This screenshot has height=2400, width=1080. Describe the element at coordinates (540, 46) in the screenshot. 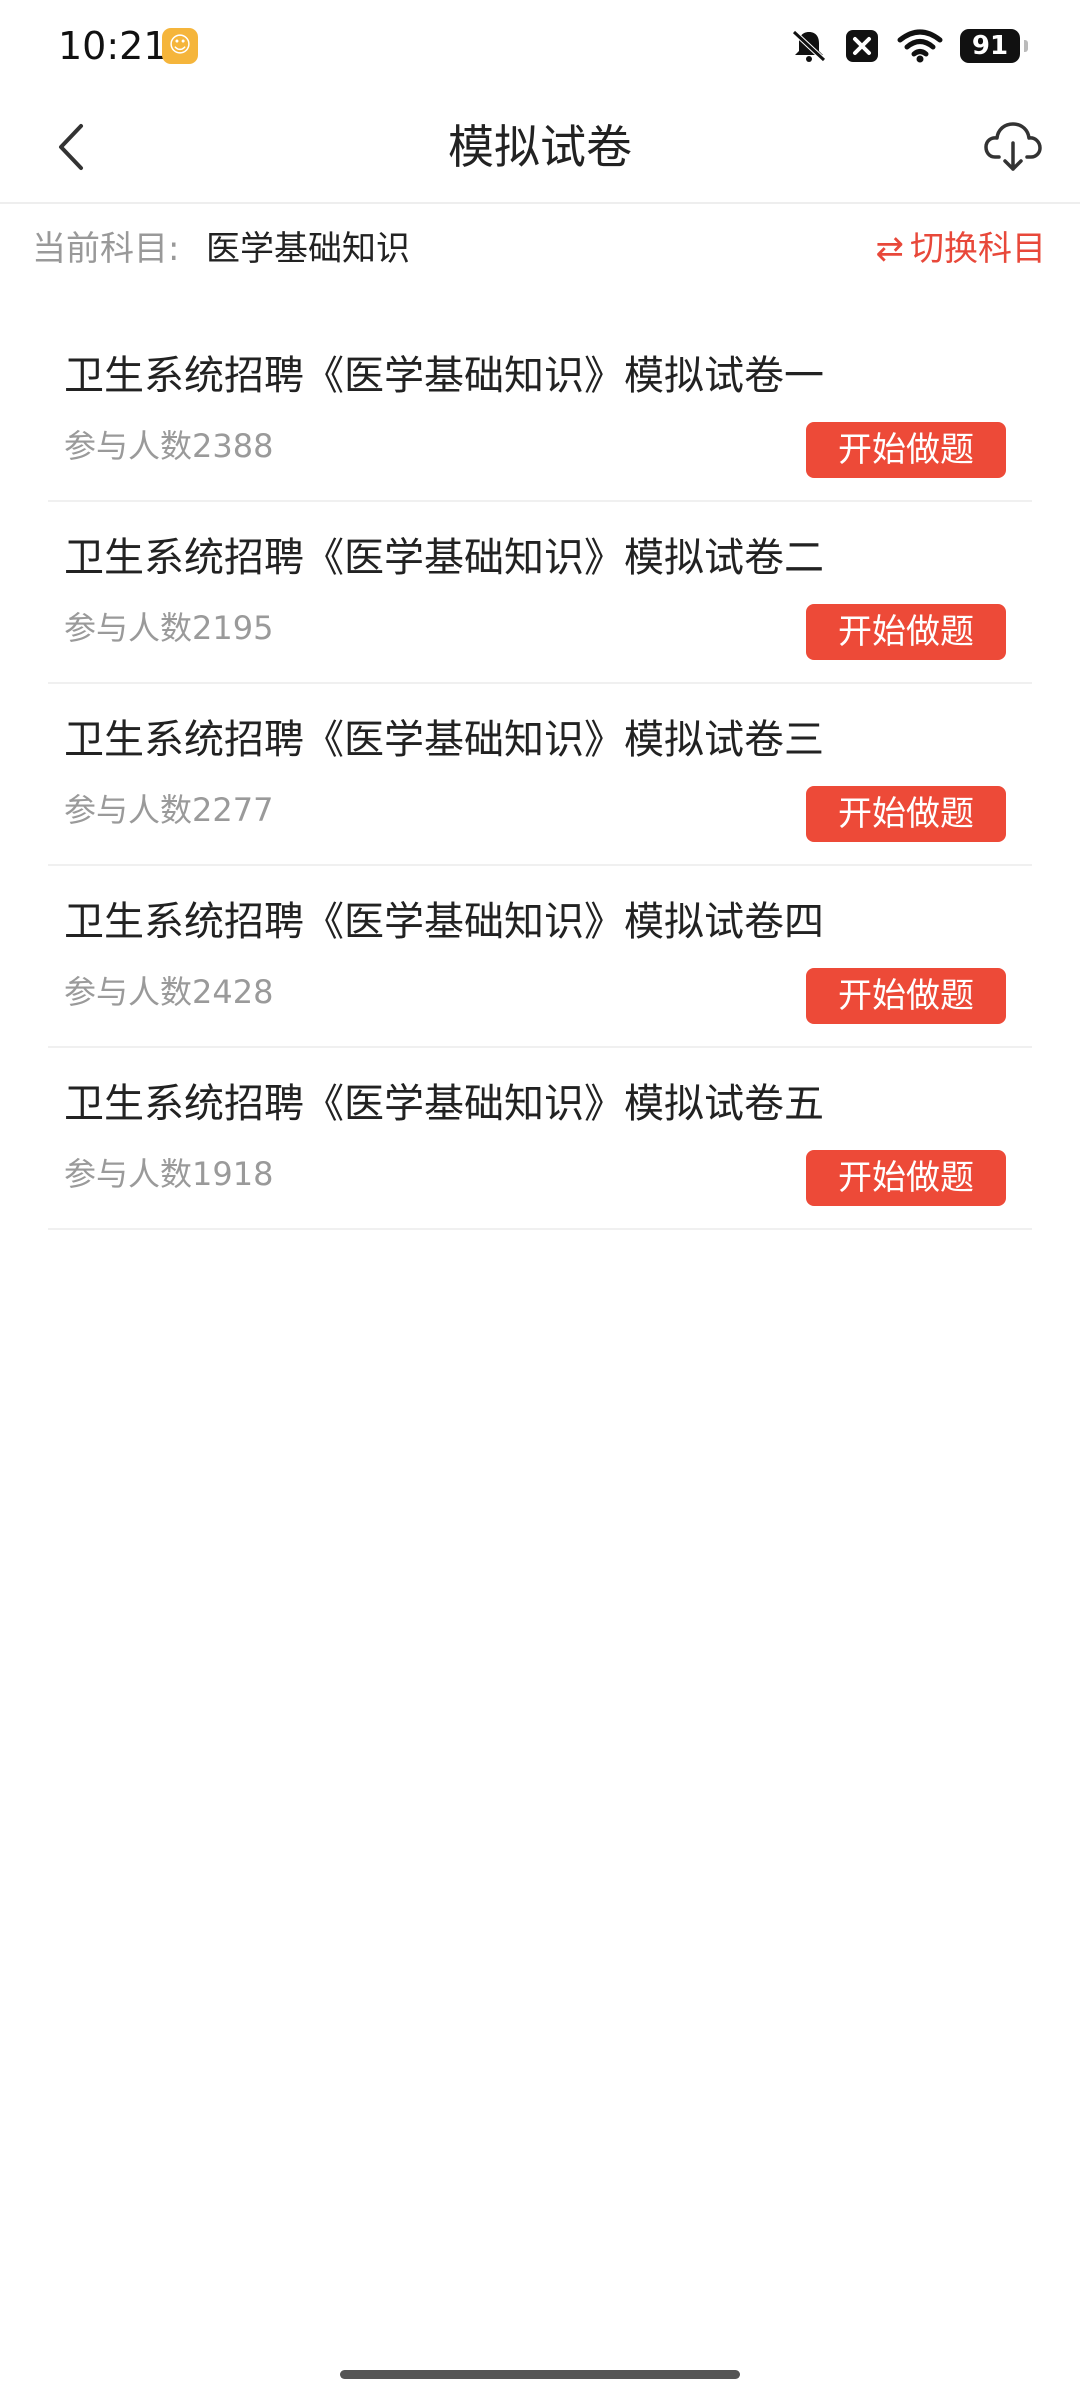

I see `status-bar: 10:21 ☺ 91` at that location.